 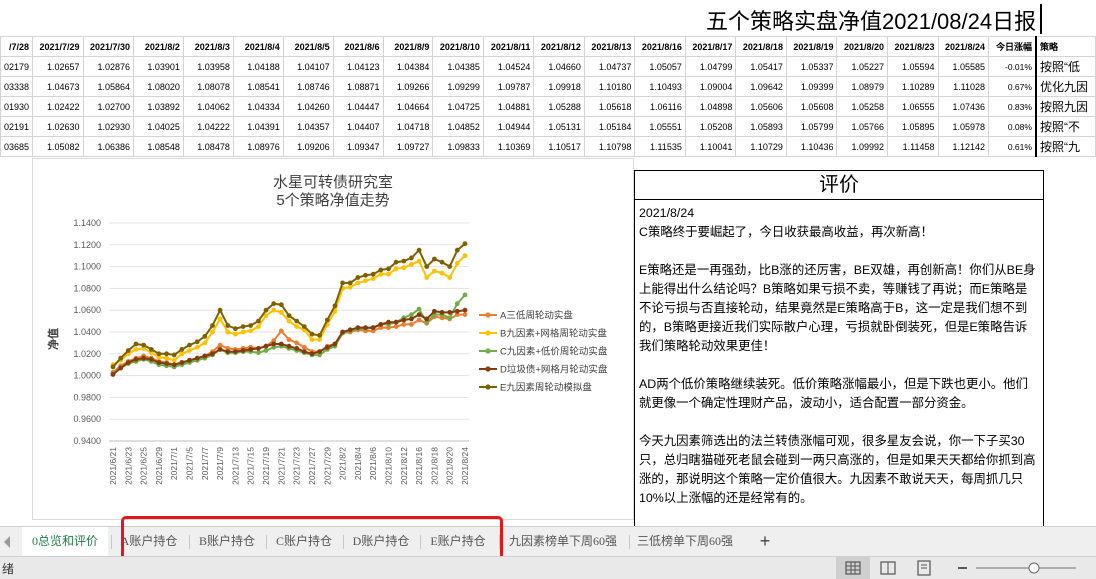 I want to click on table-cell: 1.04524, so click(x=508, y=66).